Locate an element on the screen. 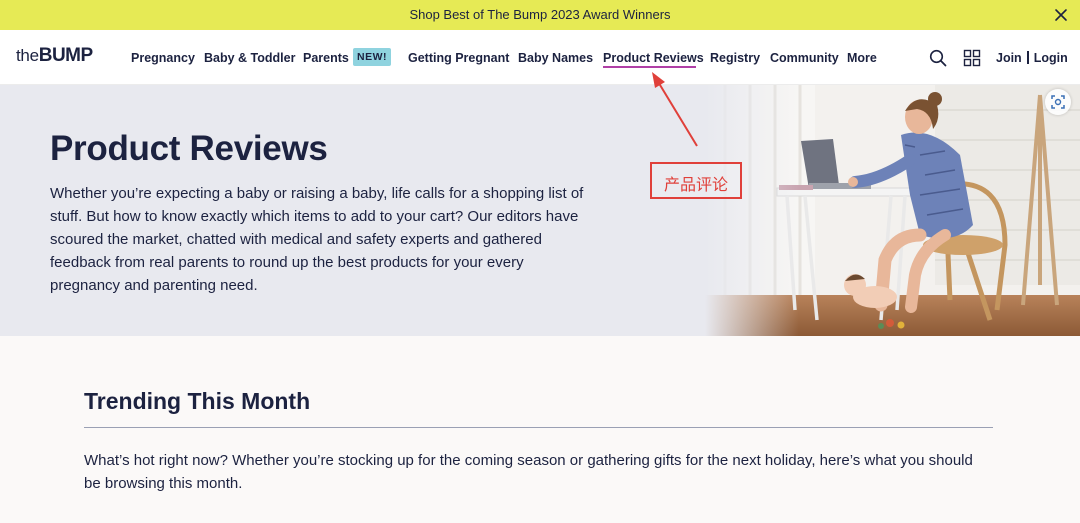 The image size is (1080, 523). auth-divider is located at coordinates (1027, 57).